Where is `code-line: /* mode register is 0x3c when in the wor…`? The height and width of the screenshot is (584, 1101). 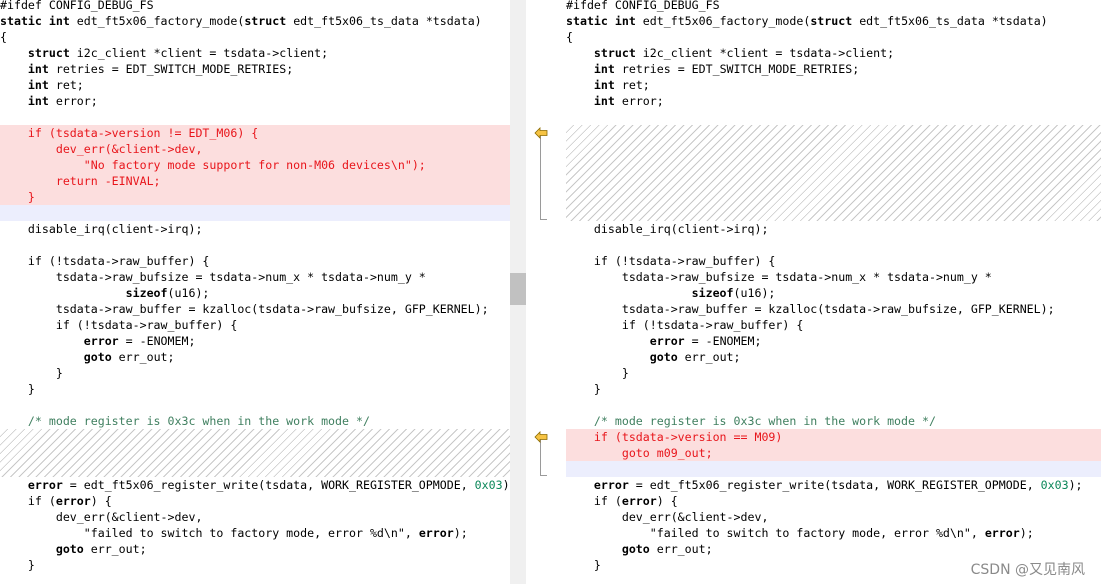
code-line: /* mode register is 0x3c when in the wor… is located at coordinates (255, 421).